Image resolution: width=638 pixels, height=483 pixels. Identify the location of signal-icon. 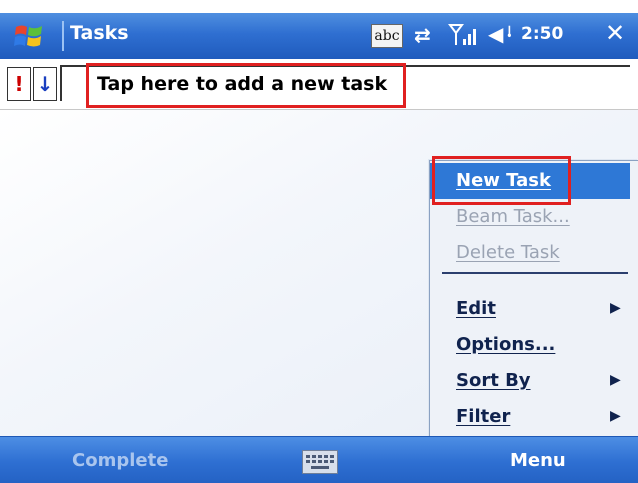
(463, 35).